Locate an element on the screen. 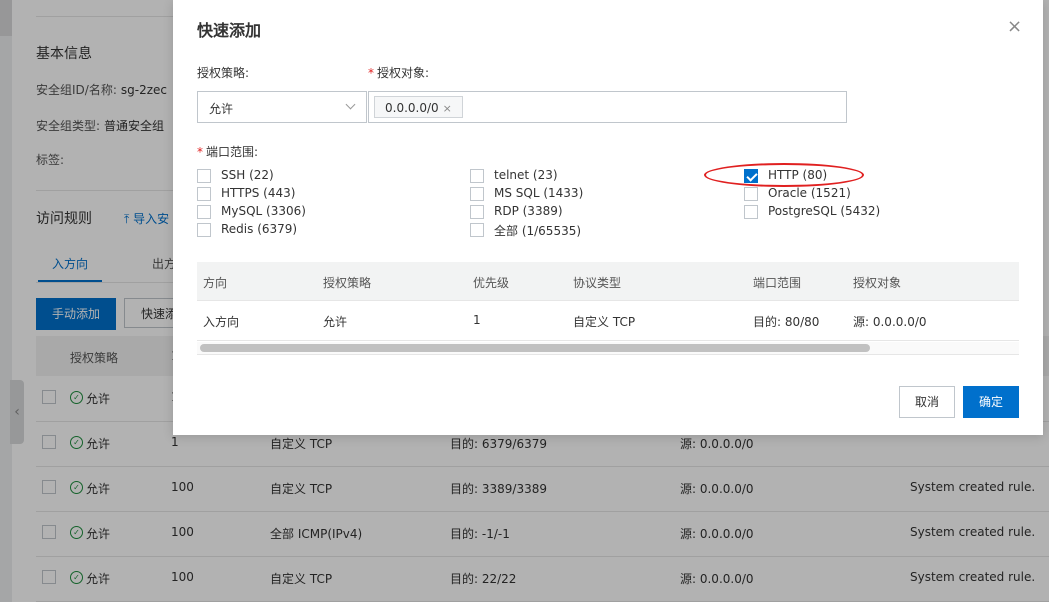  preview-table-header: 方向 授权策略 优先级 协议类型 端口范围 授权对象 is located at coordinates (608, 281).